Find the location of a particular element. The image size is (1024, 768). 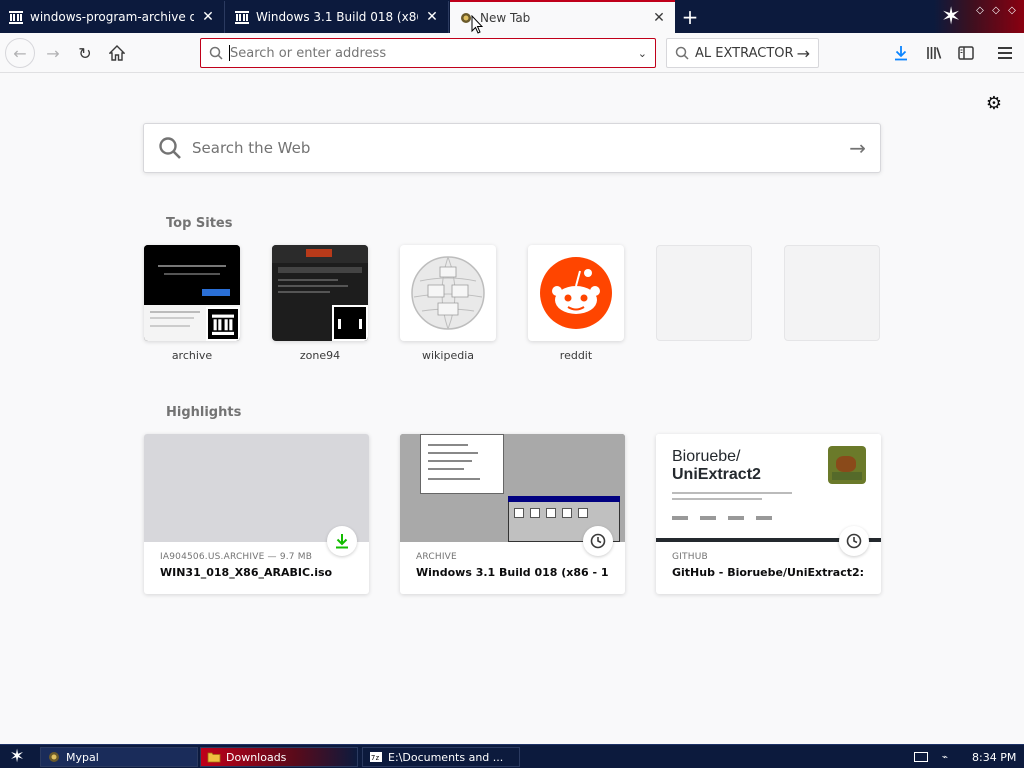

card-context: GITHUB is located at coordinates (690, 557).